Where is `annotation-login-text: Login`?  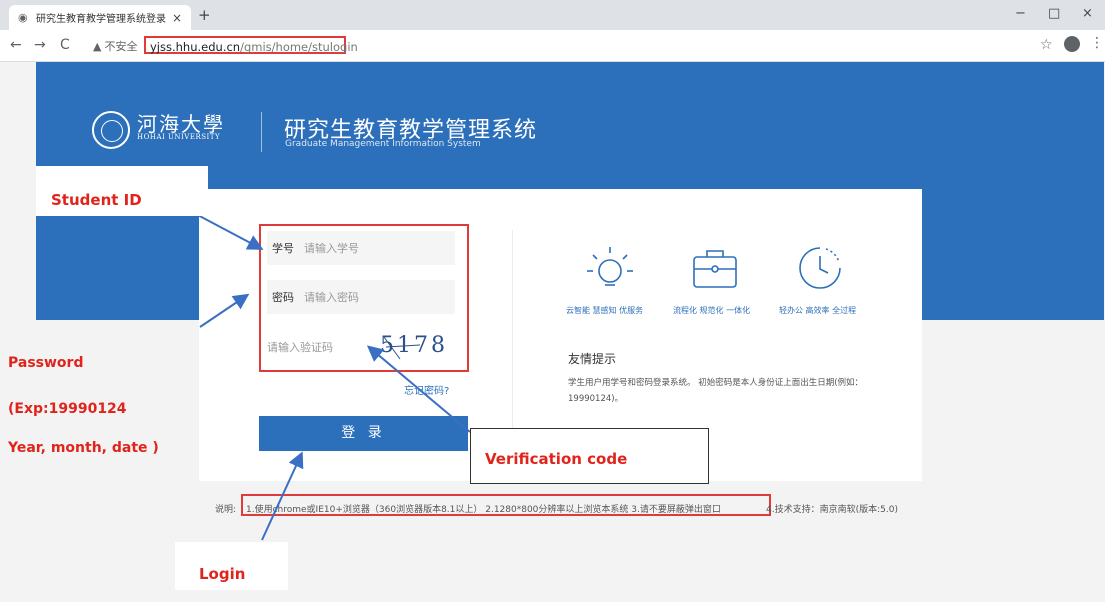 annotation-login-text: Login is located at coordinates (222, 574).